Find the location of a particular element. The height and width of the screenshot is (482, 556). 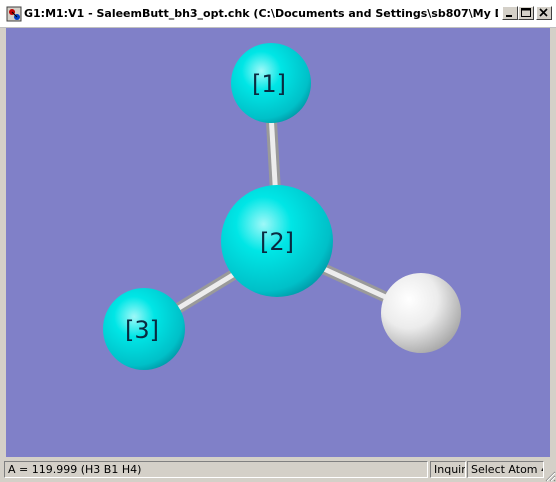

measurement-readout: A = 119.999 (H3 B1 H4) is located at coordinates (216, 469).